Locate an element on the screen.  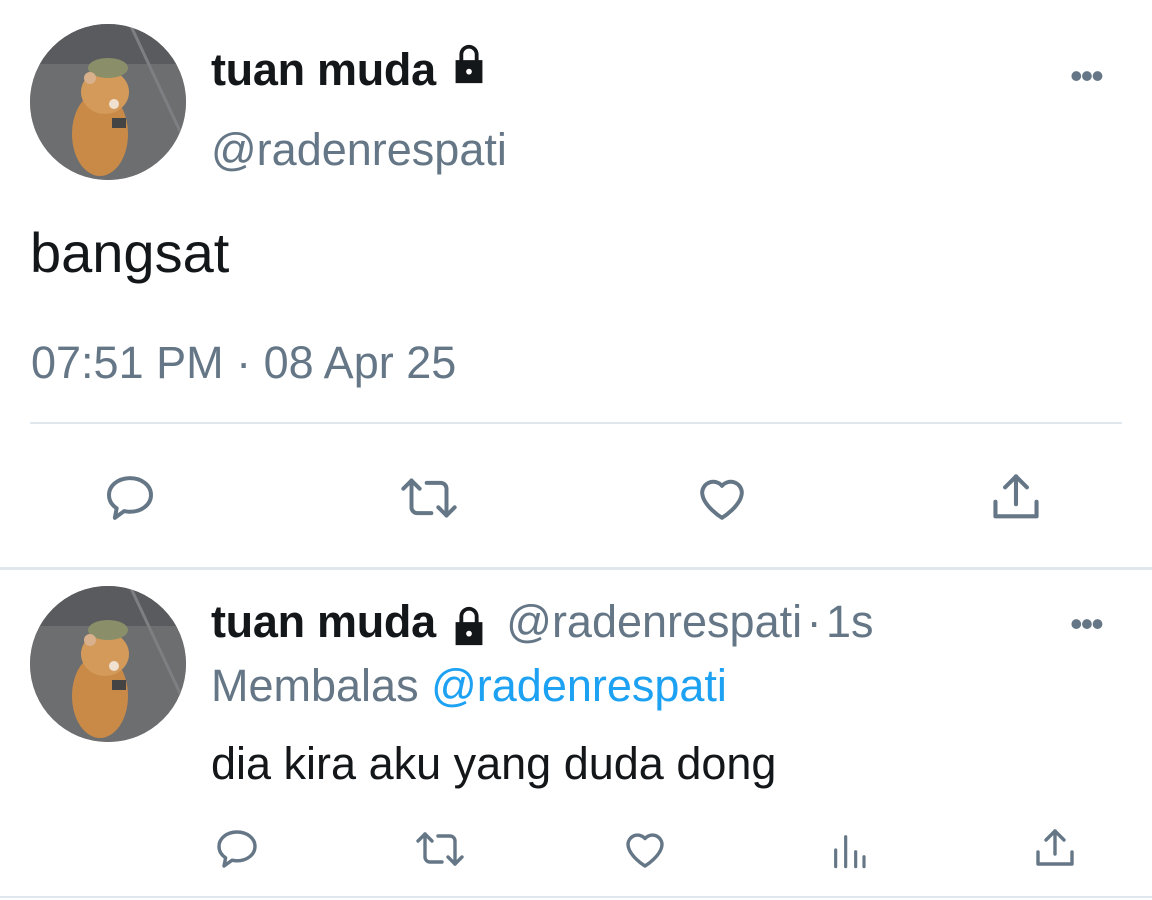
tweet-text: bangsat is located at coordinates (130, 252).